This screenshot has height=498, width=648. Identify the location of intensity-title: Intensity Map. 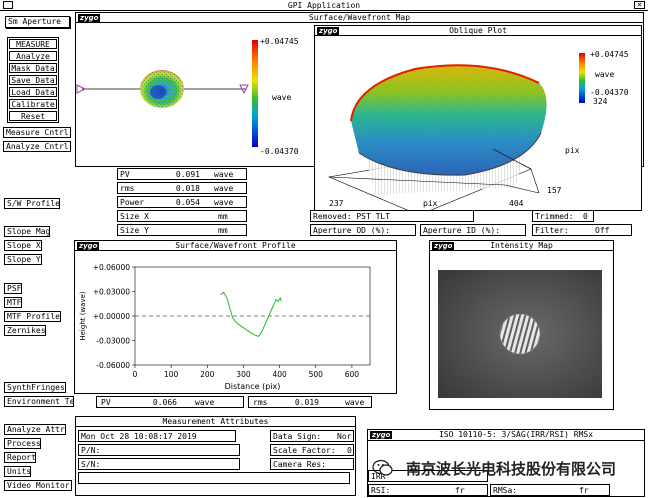
(521, 245).